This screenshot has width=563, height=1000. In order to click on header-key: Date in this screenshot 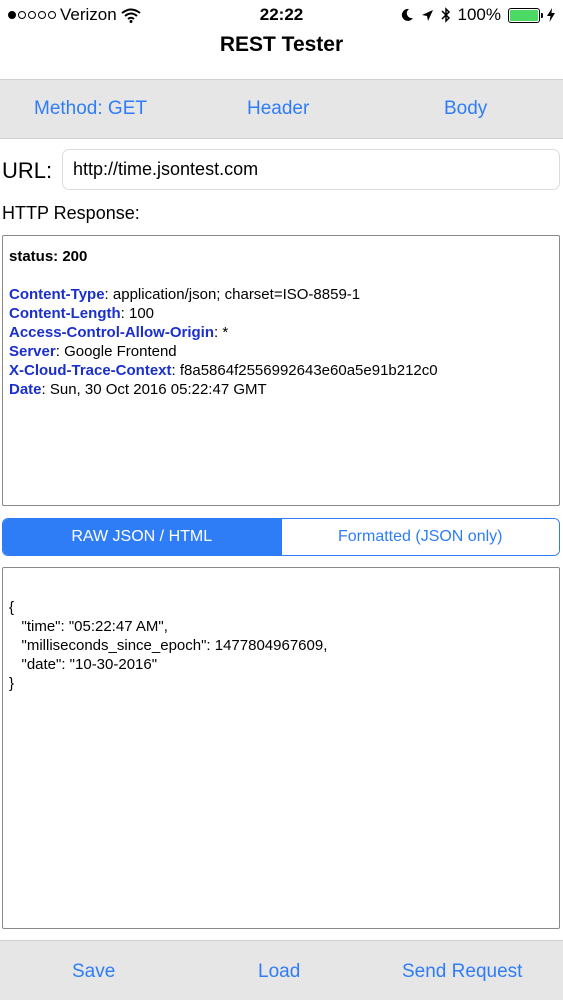, I will do `click(25, 389)`.